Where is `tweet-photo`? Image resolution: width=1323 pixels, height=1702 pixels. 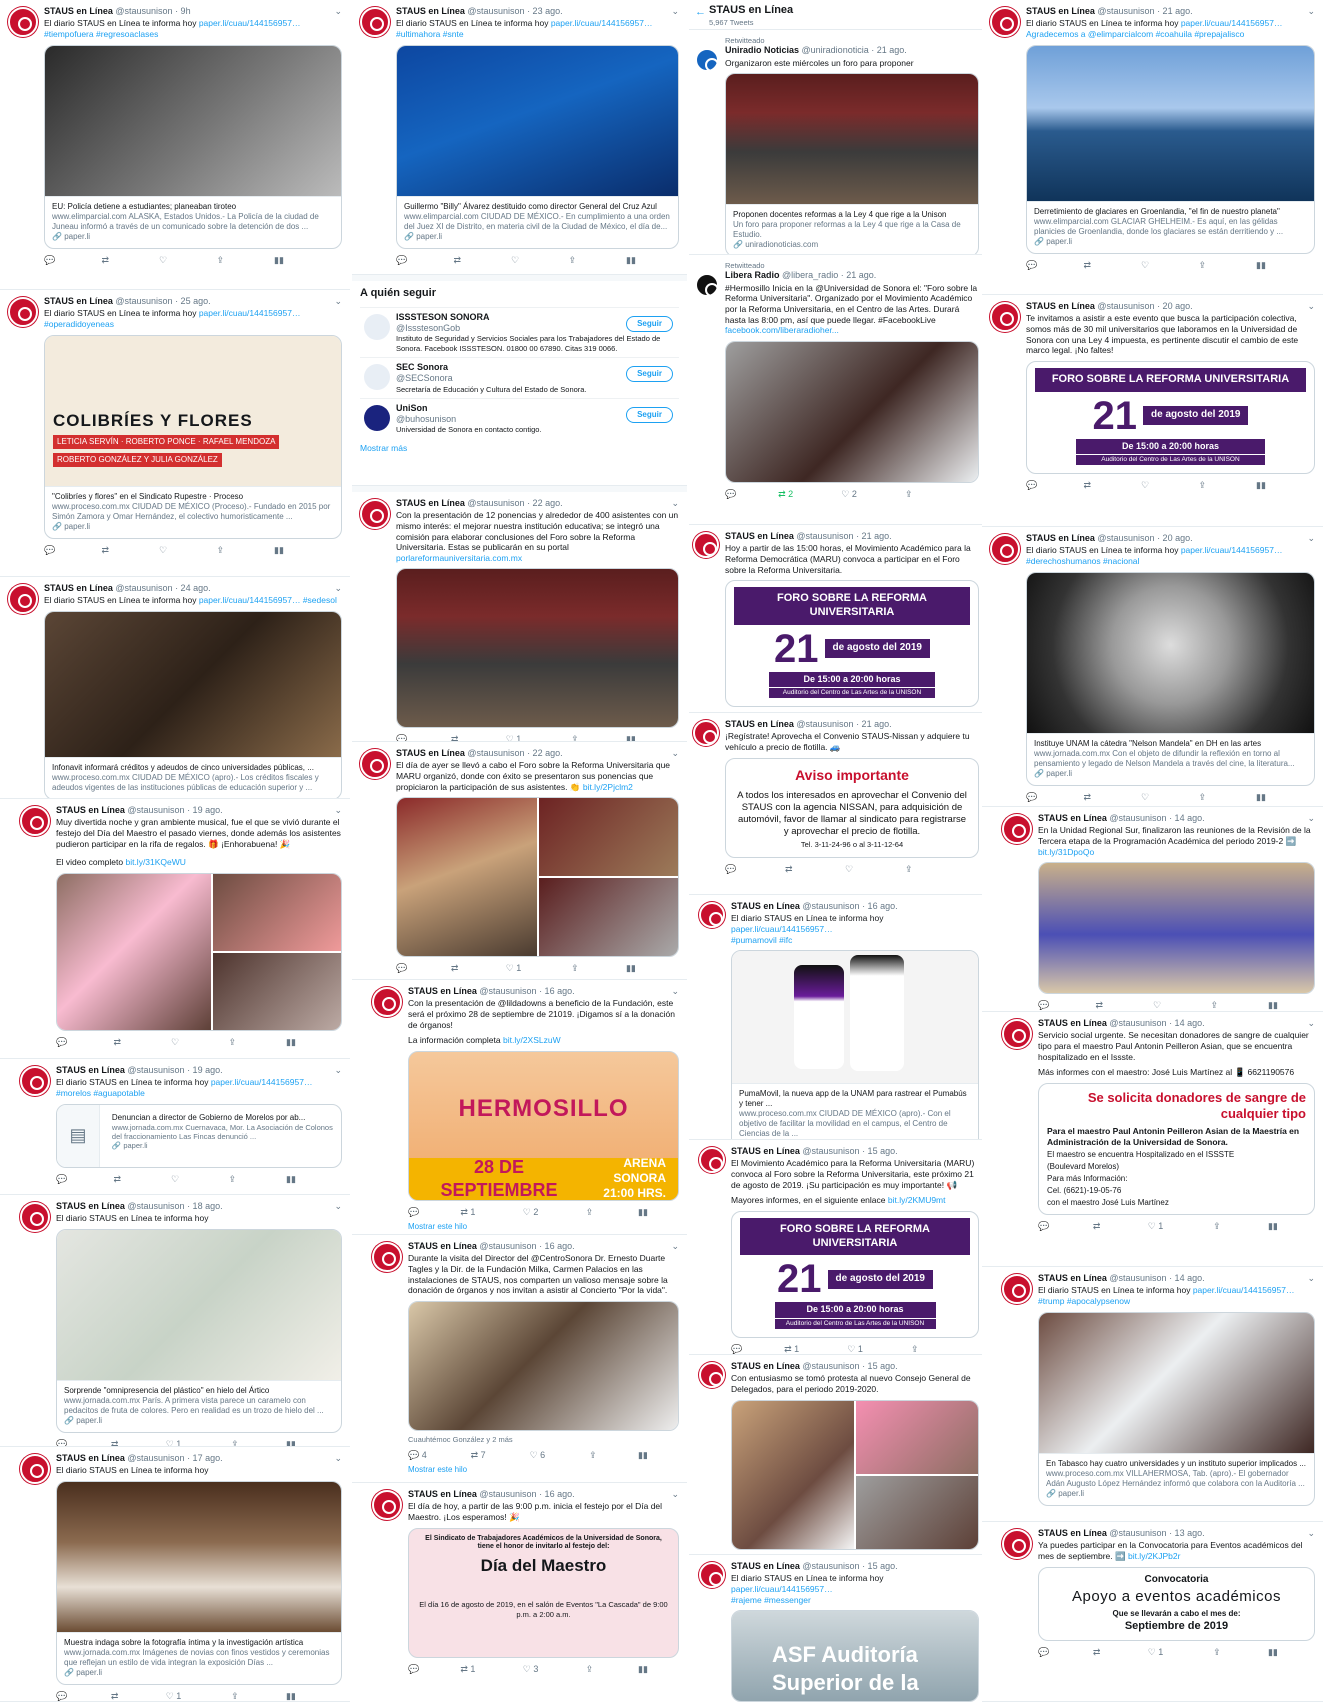 tweet-photo is located at coordinates (1176, 928).